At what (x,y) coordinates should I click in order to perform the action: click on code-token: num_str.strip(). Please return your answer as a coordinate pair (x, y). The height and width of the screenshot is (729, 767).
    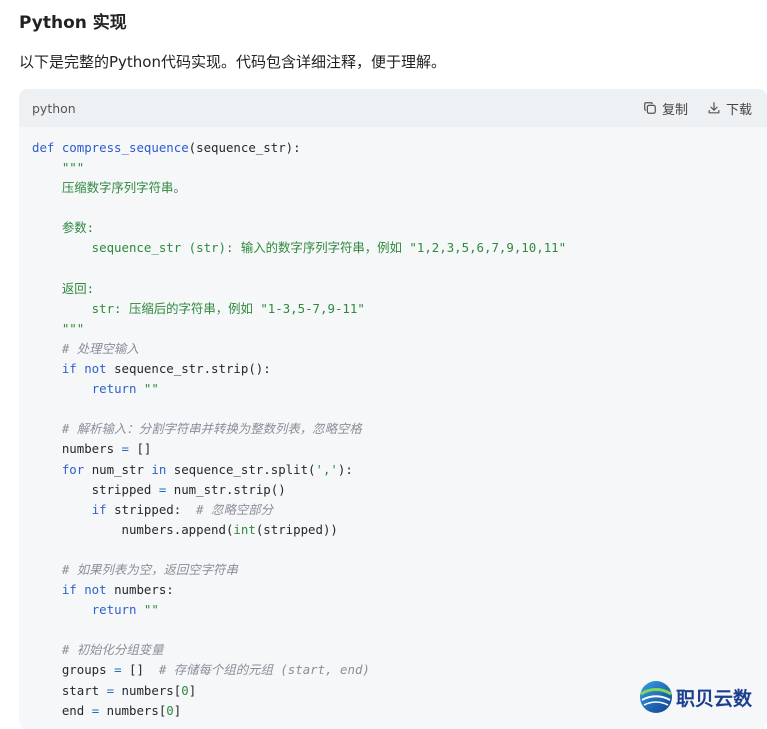
    Looking at the image, I should click on (226, 489).